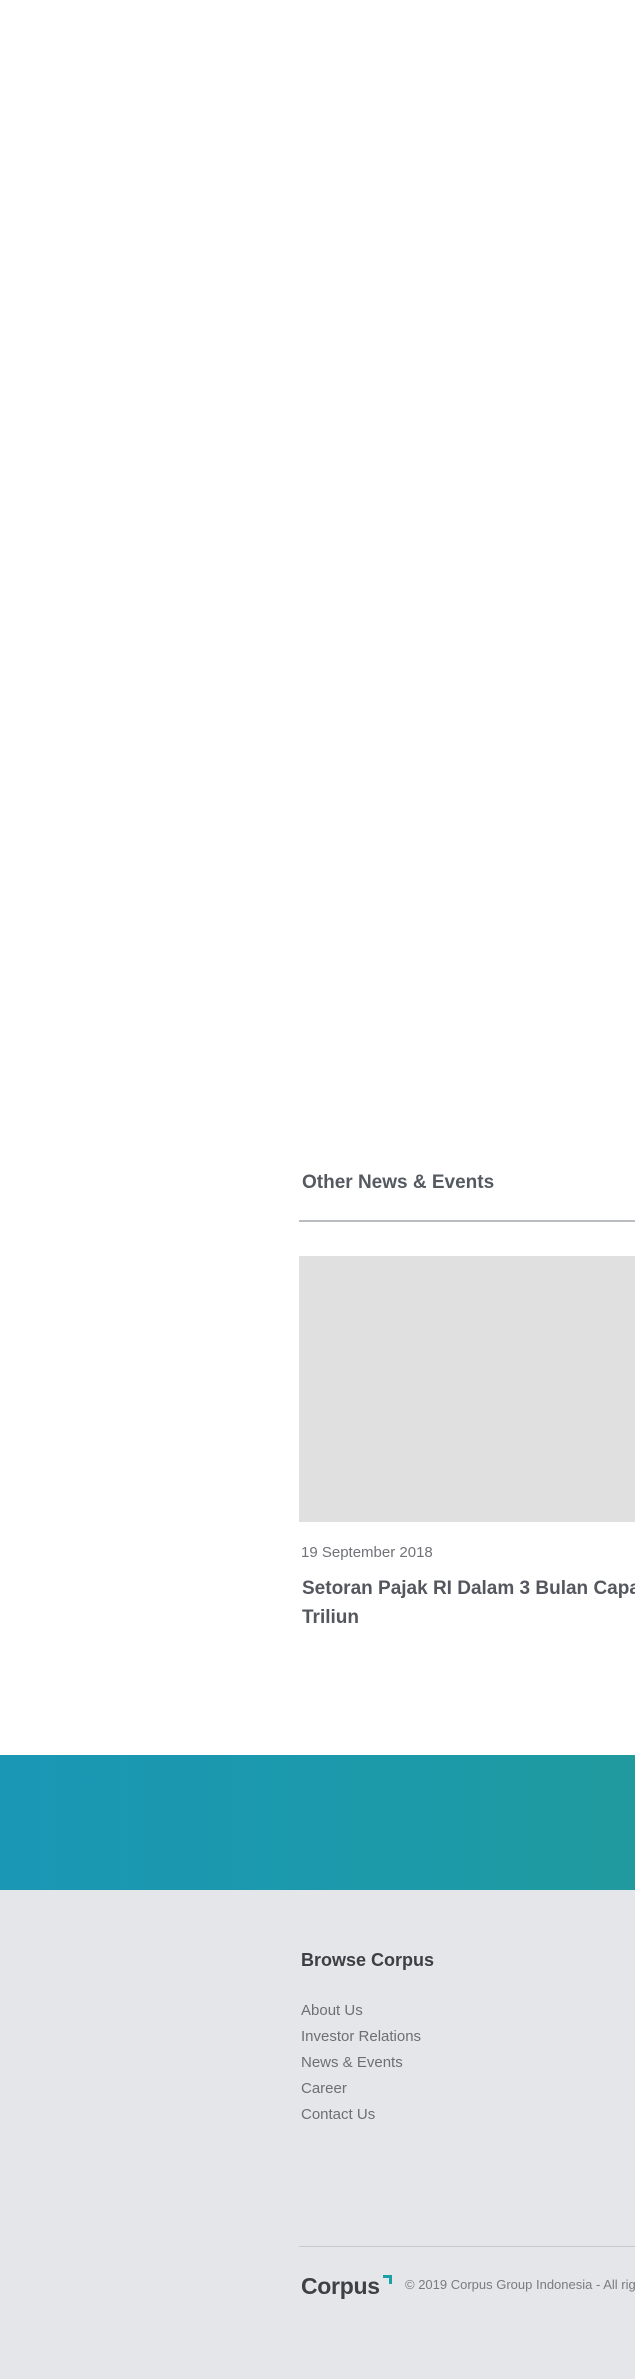 This screenshot has width=635, height=2379. I want to click on footer-link-contact-us: Contact Us, so click(361, 2115).